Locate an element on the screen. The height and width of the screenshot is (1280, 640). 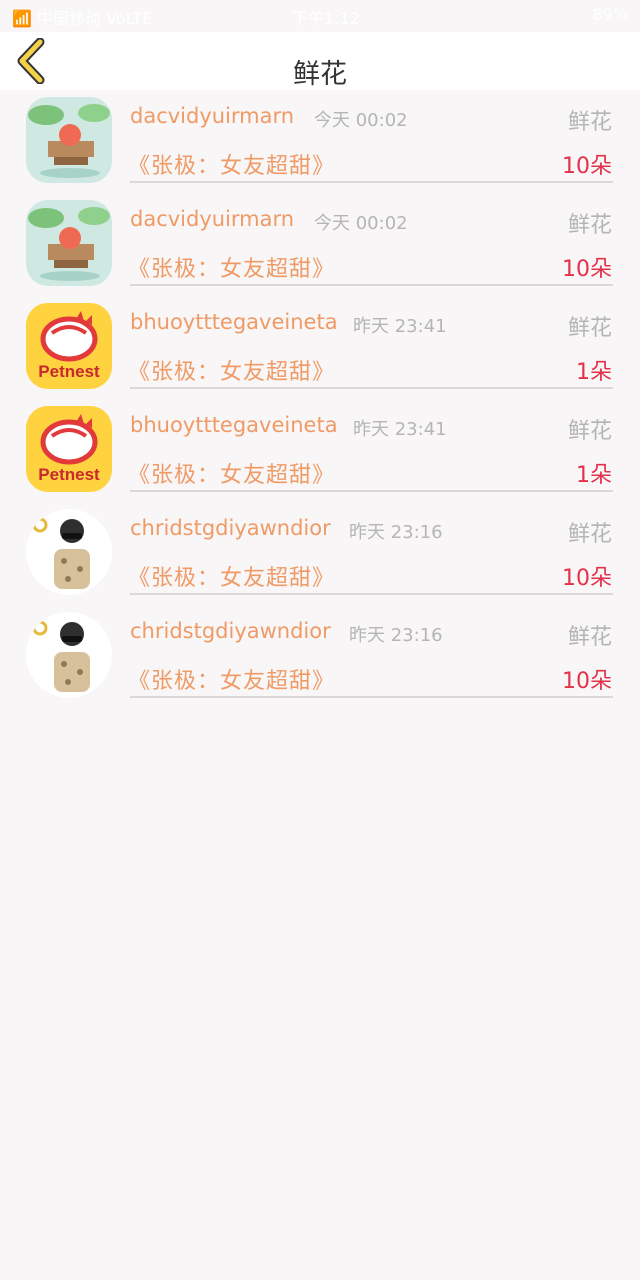
battery-text: 89% is located at coordinates (610, 14).